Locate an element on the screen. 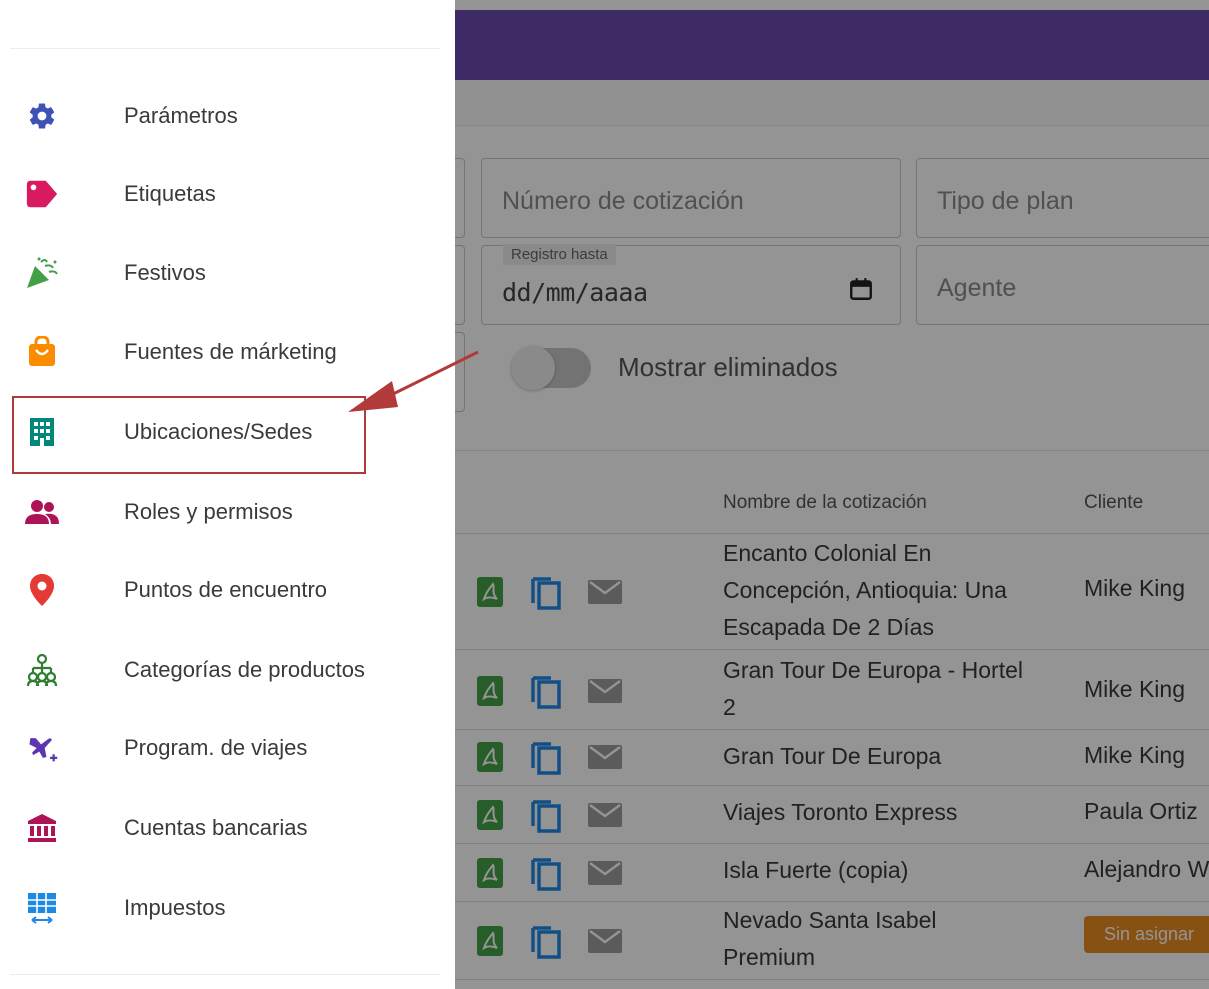 The width and height of the screenshot is (1209, 989). menu-item-label: Ubicaciones/Sedes is located at coordinates (218, 431).